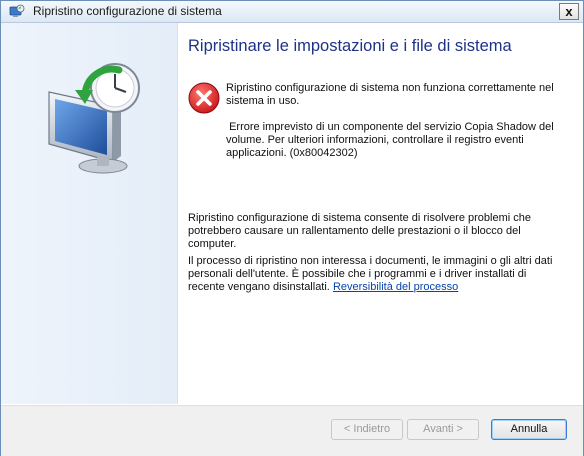  Describe the element at coordinates (17, 10) in the screenshot. I see `system-restore-icon` at that location.